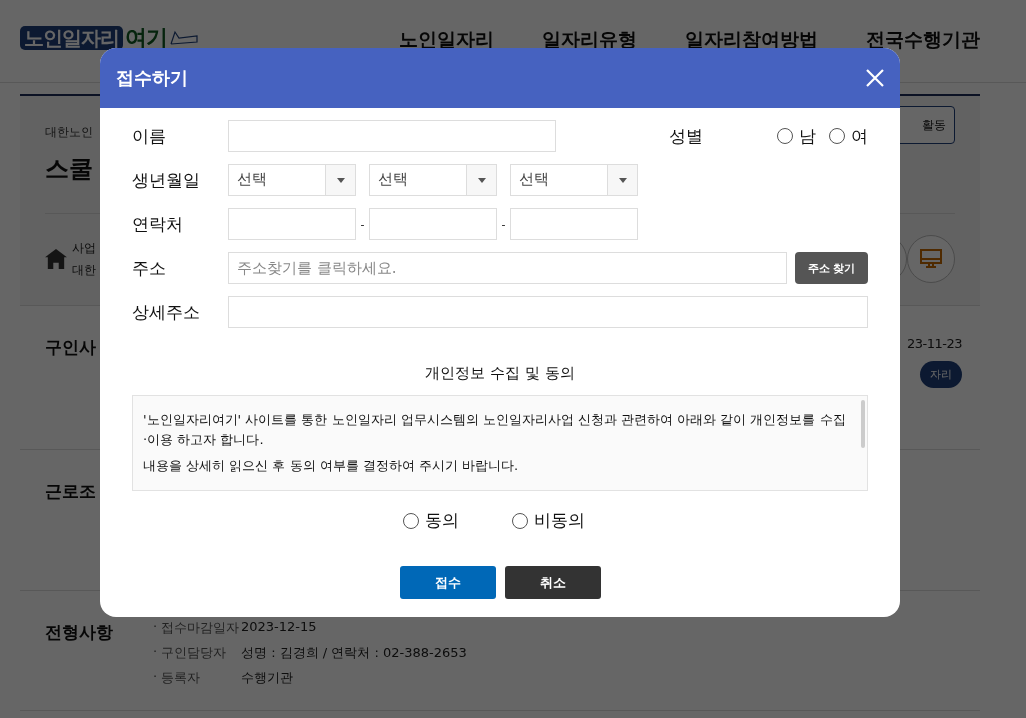  Describe the element at coordinates (279, 627) in the screenshot. I see `item-value: 2023-12-15` at that location.